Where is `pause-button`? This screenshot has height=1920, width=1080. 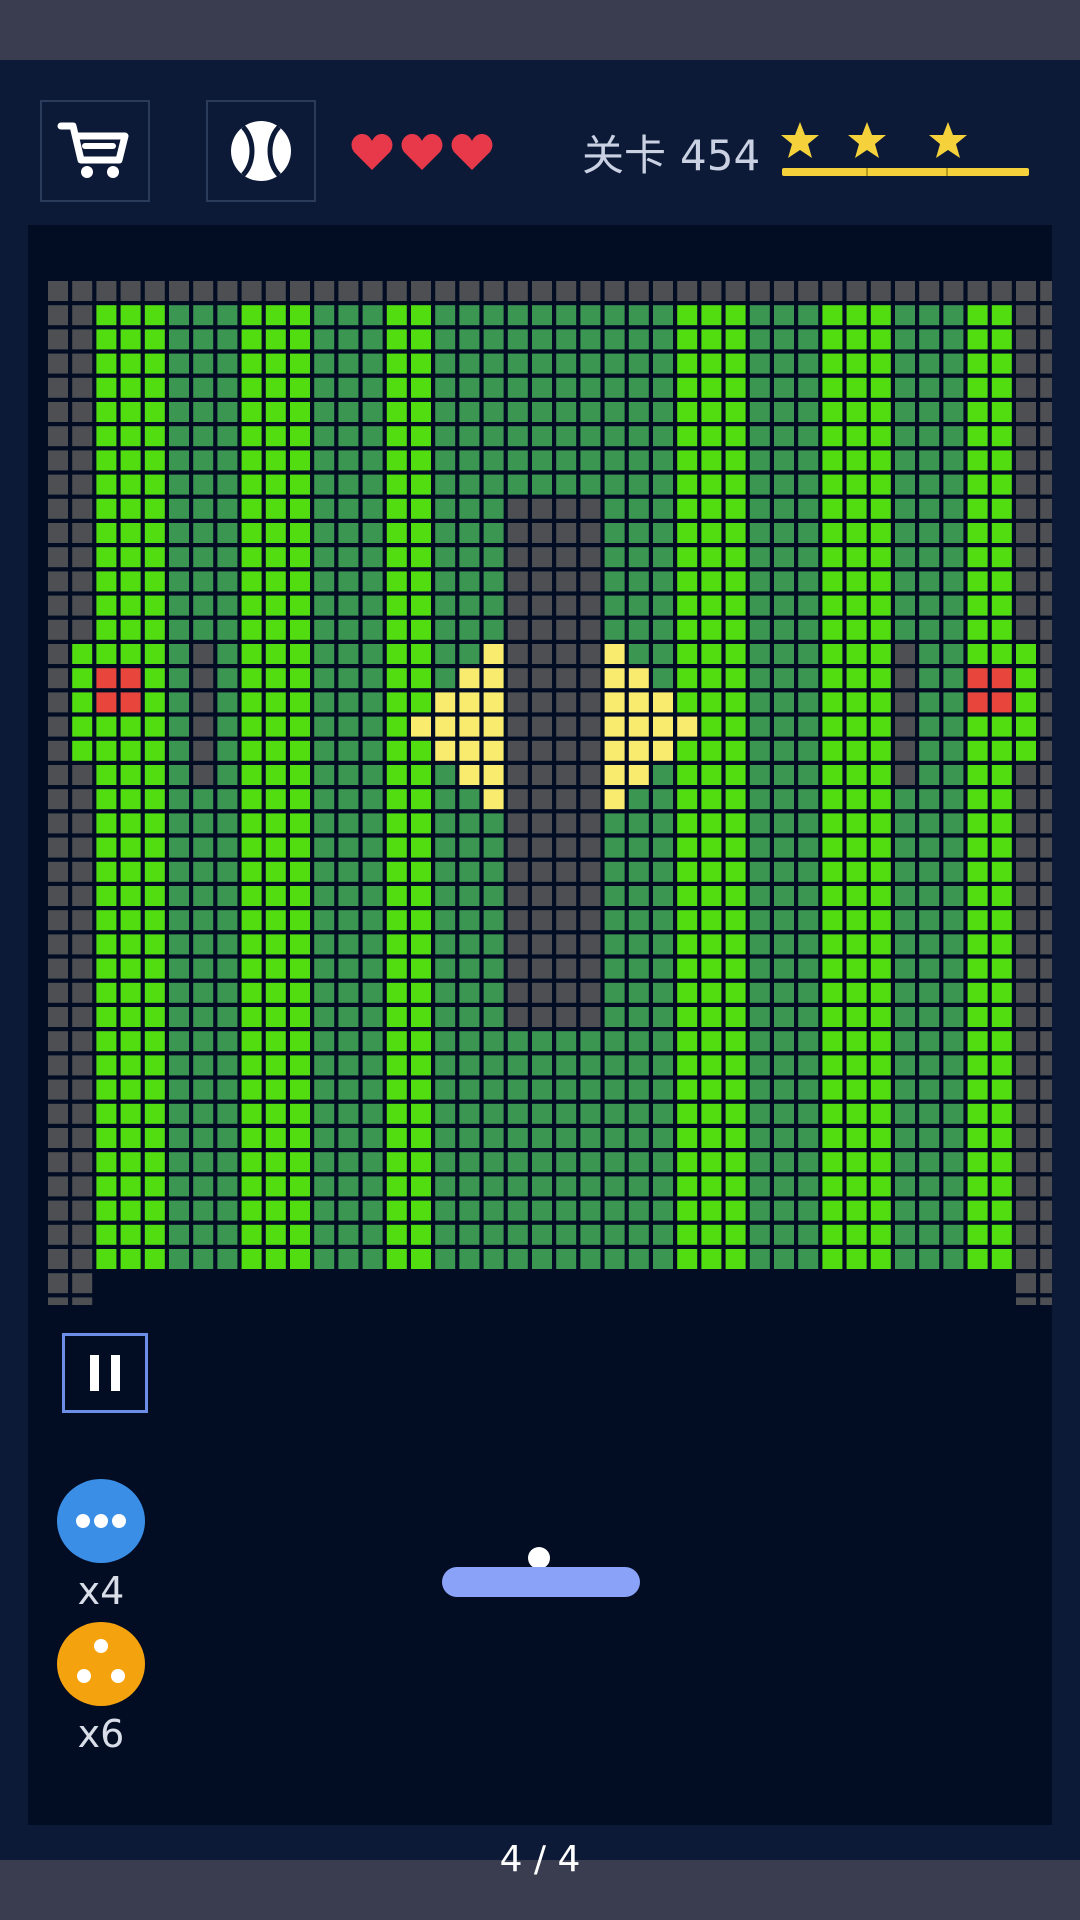 pause-button is located at coordinates (105, 1373).